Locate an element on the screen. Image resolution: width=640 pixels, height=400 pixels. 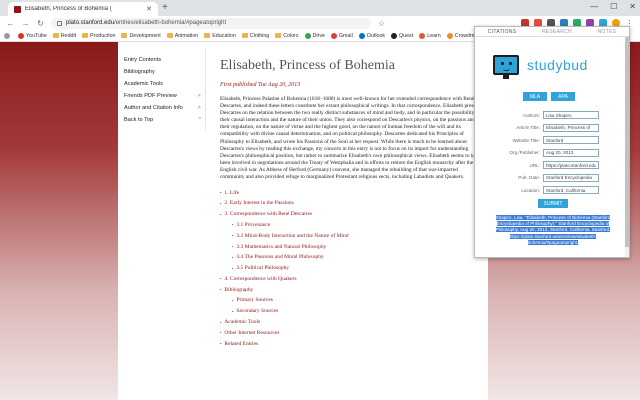
bookmark-label: Outlook is located at coordinates (376, 35).